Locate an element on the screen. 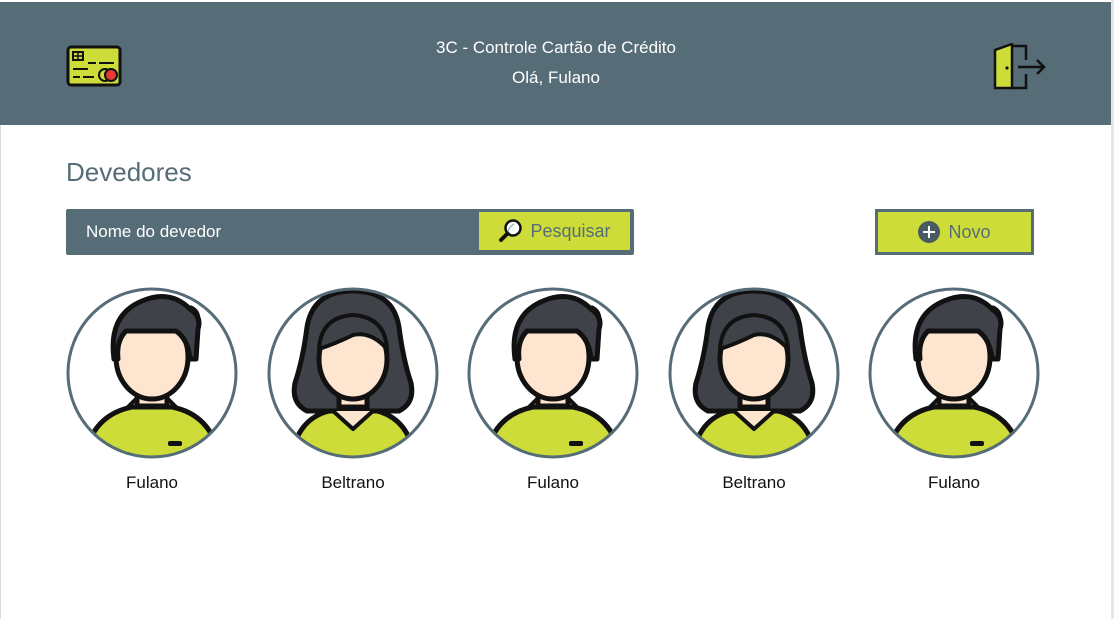  plus-circle-icon is located at coordinates (929, 232).